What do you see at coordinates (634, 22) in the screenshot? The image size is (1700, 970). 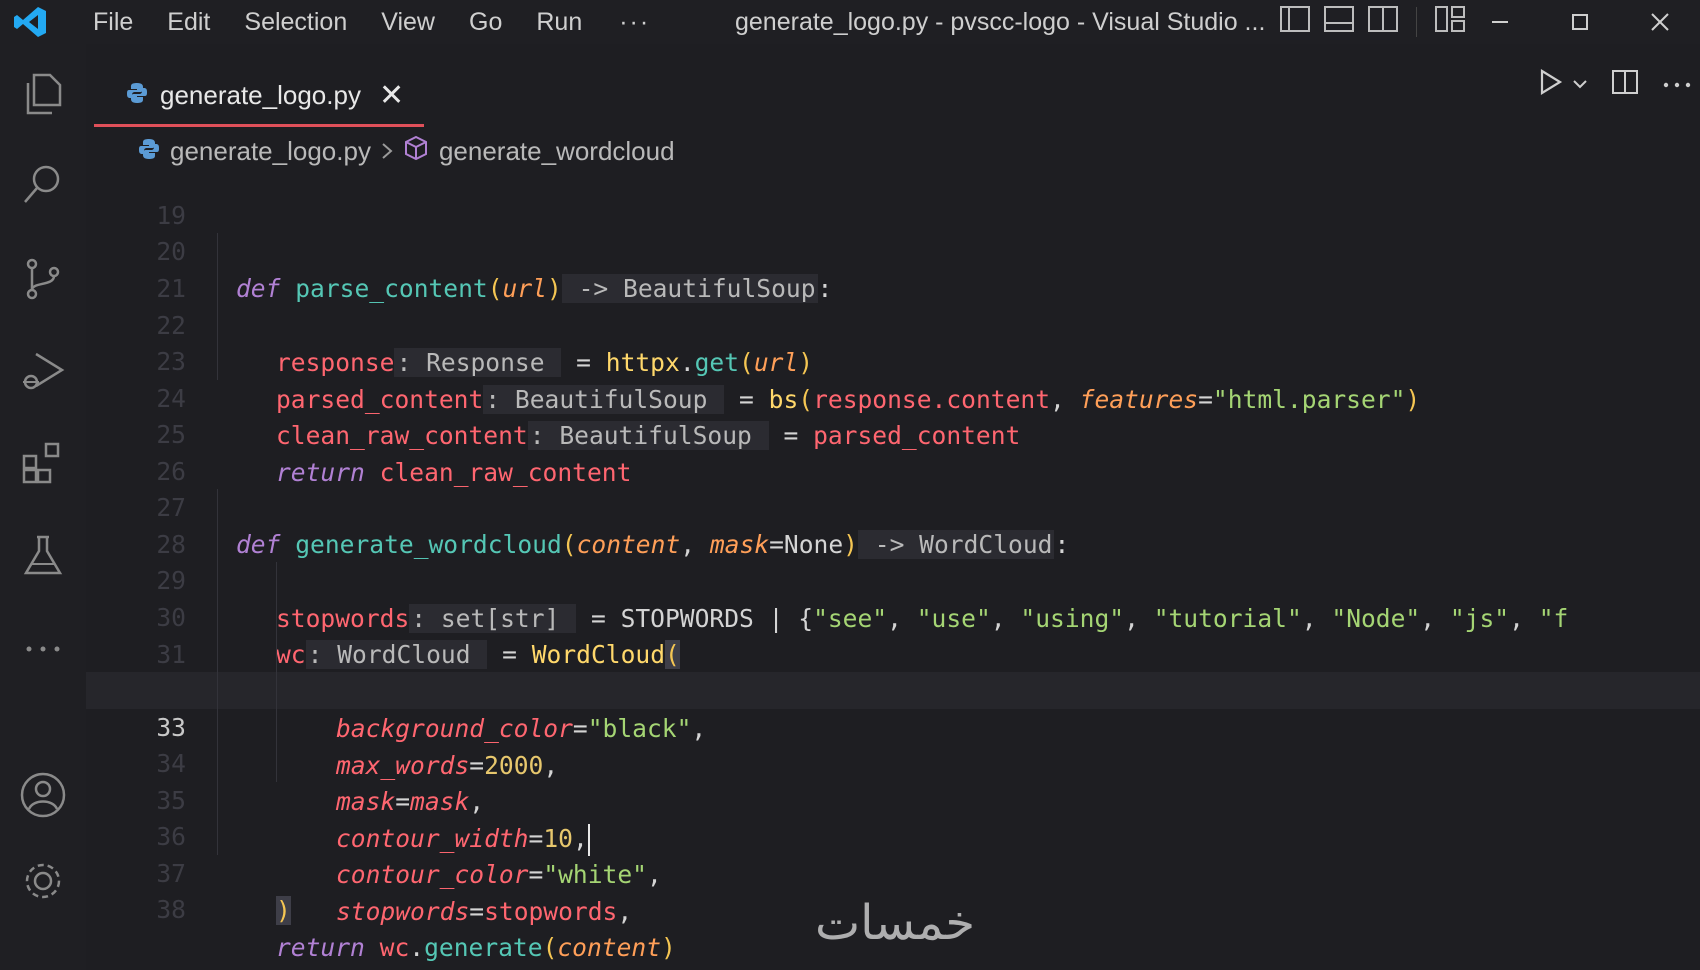 I see `menu-more-button: ···` at bounding box center [634, 22].